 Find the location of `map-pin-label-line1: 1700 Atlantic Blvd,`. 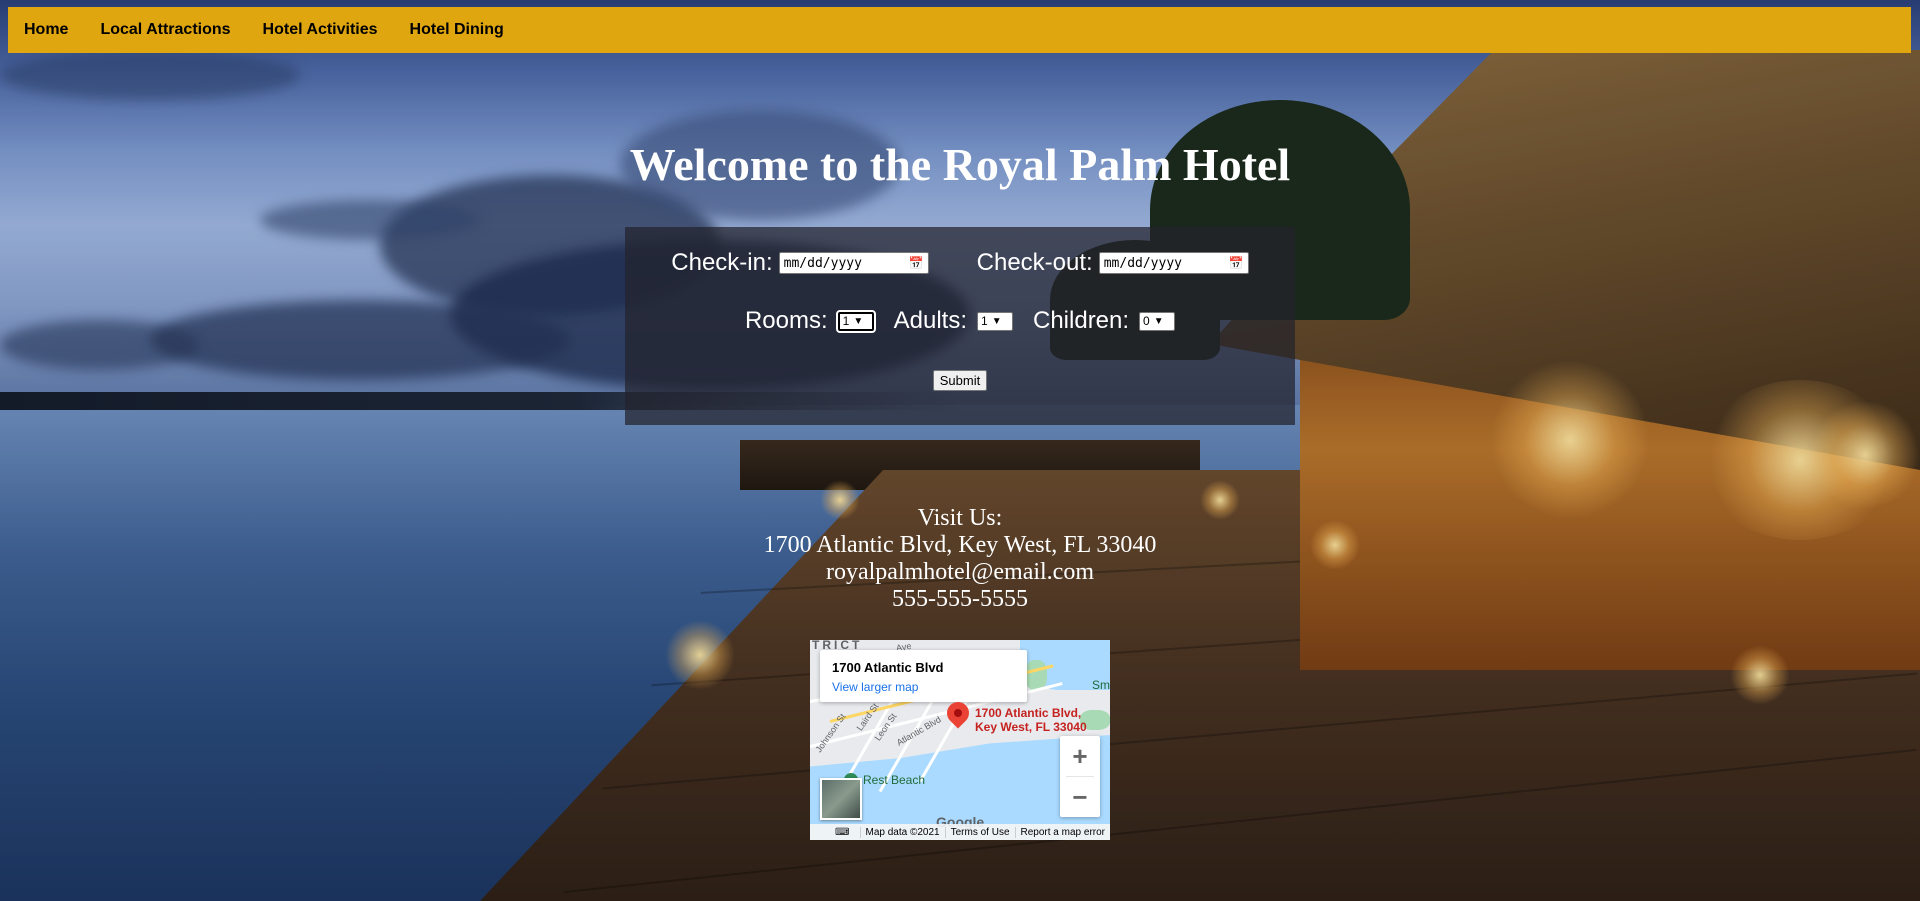

map-pin-label-line1: 1700 Atlantic Blvd, is located at coordinates (1028, 713).